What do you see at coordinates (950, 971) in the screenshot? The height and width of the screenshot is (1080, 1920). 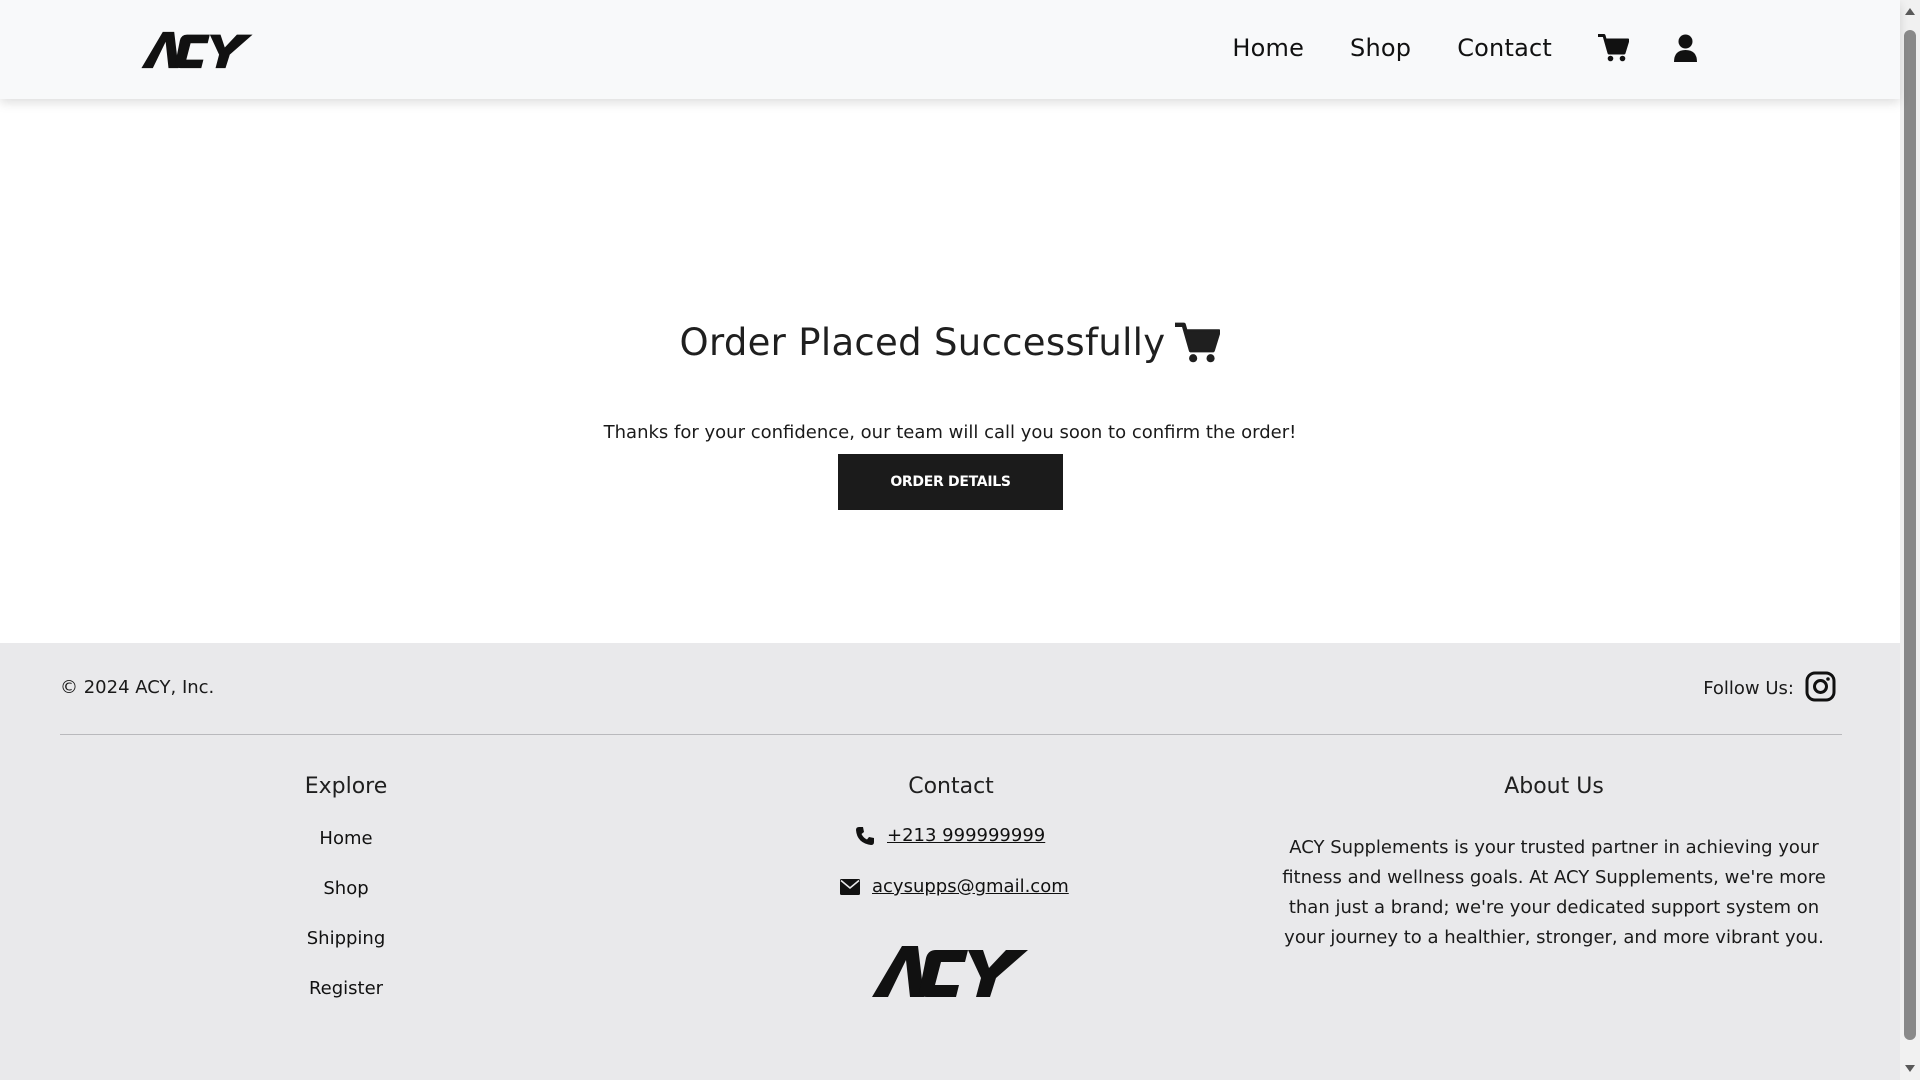 I see `acy-footer-logo` at bounding box center [950, 971].